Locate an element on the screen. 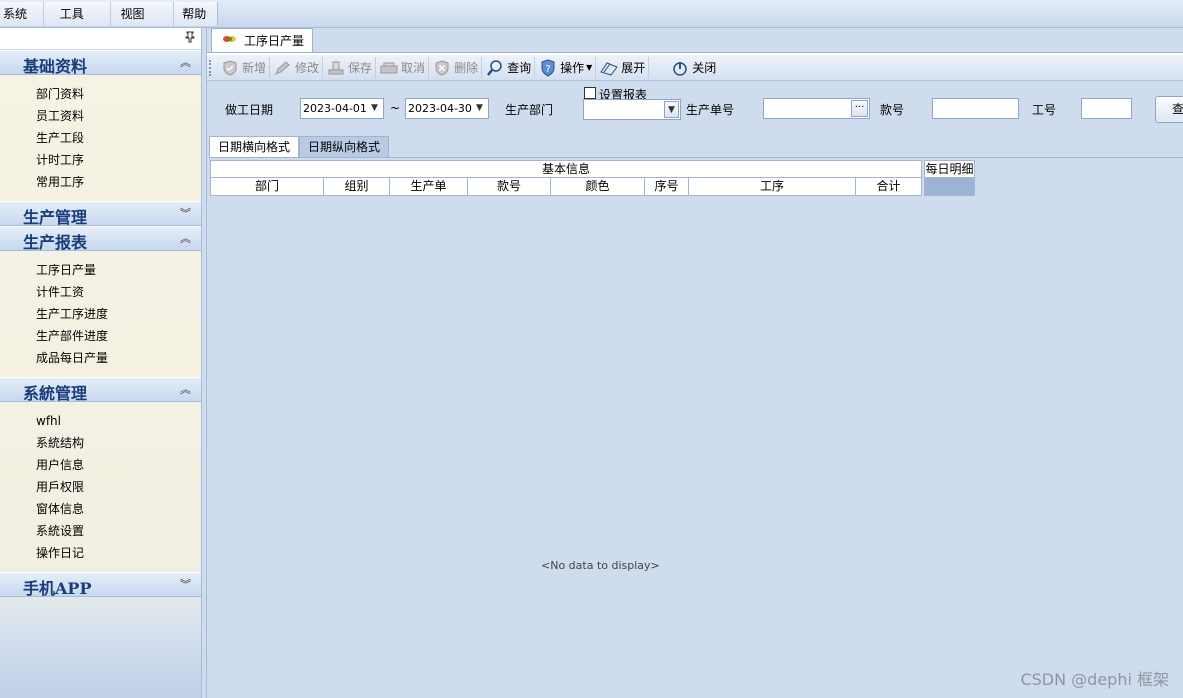 This screenshot has height=698, width=1183. nav-item-finished-daily: 成品每日产量 is located at coordinates (100, 358).